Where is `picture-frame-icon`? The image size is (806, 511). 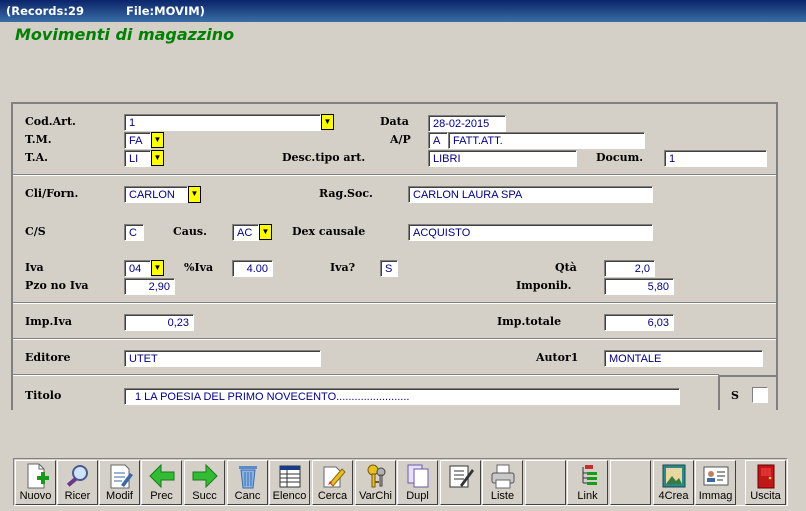 picture-frame-icon is located at coordinates (673, 476).